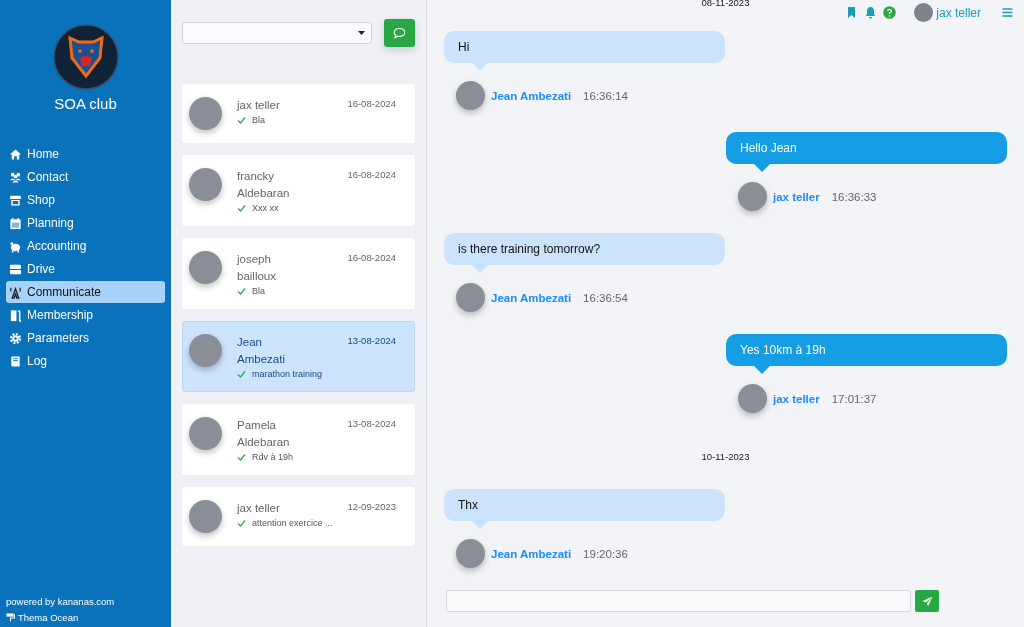 This screenshot has height=627, width=1024. Describe the element at coordinates (15, 154) in the screenshot. I see `home-icon` at that location.